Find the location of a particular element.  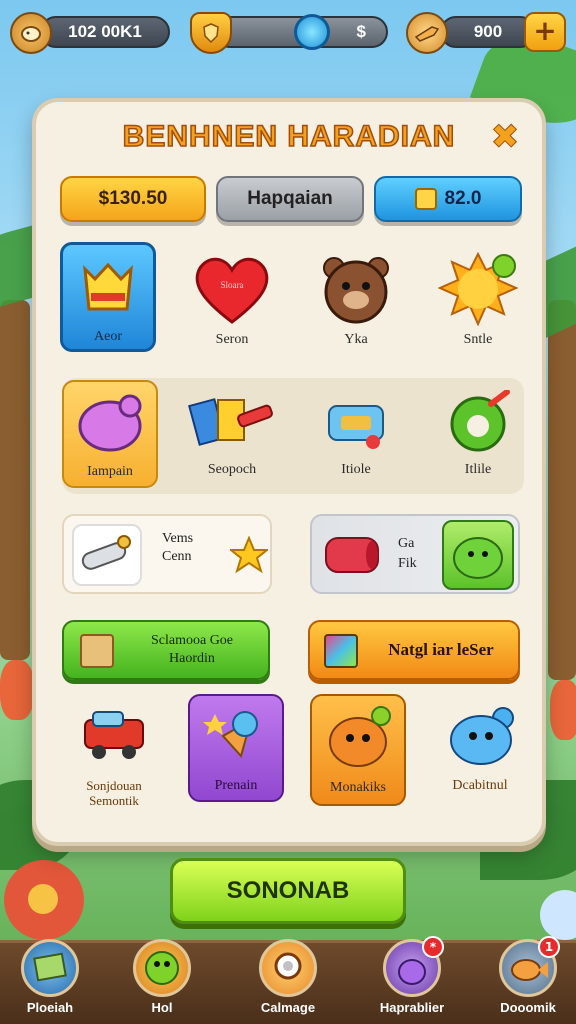

shop-item-row2-1: Iampain is located at coordinates (110, 434).